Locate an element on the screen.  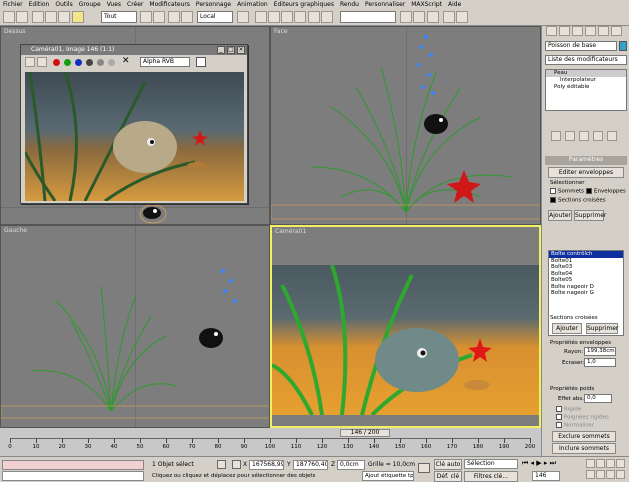
envelopes-checkbox: Enveloppes is located at coordinates (606, 191).